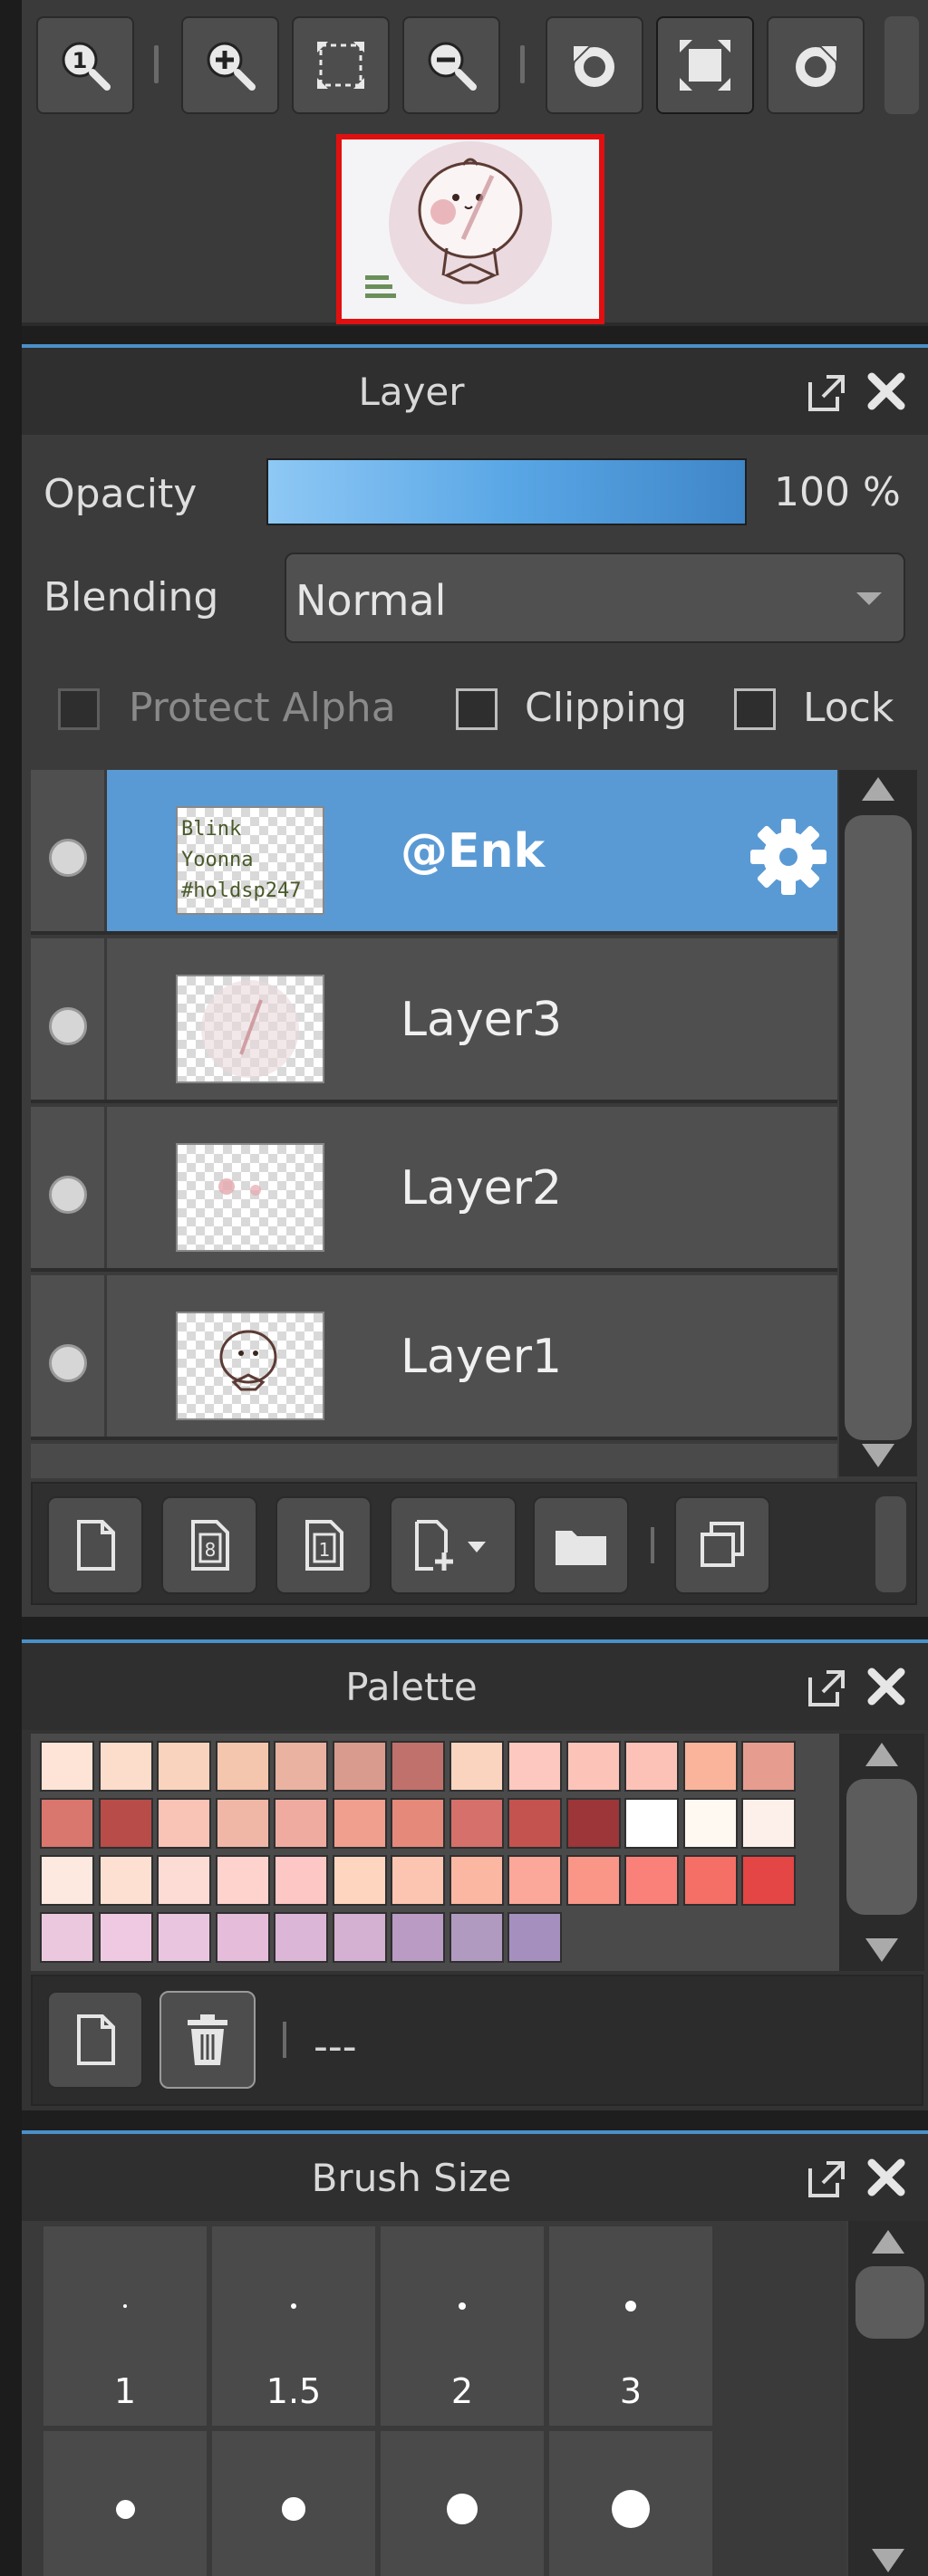  Describe the element at coordinates (79, 709) in the screenshot. I see `protect-alpha-checkbox` at that location.